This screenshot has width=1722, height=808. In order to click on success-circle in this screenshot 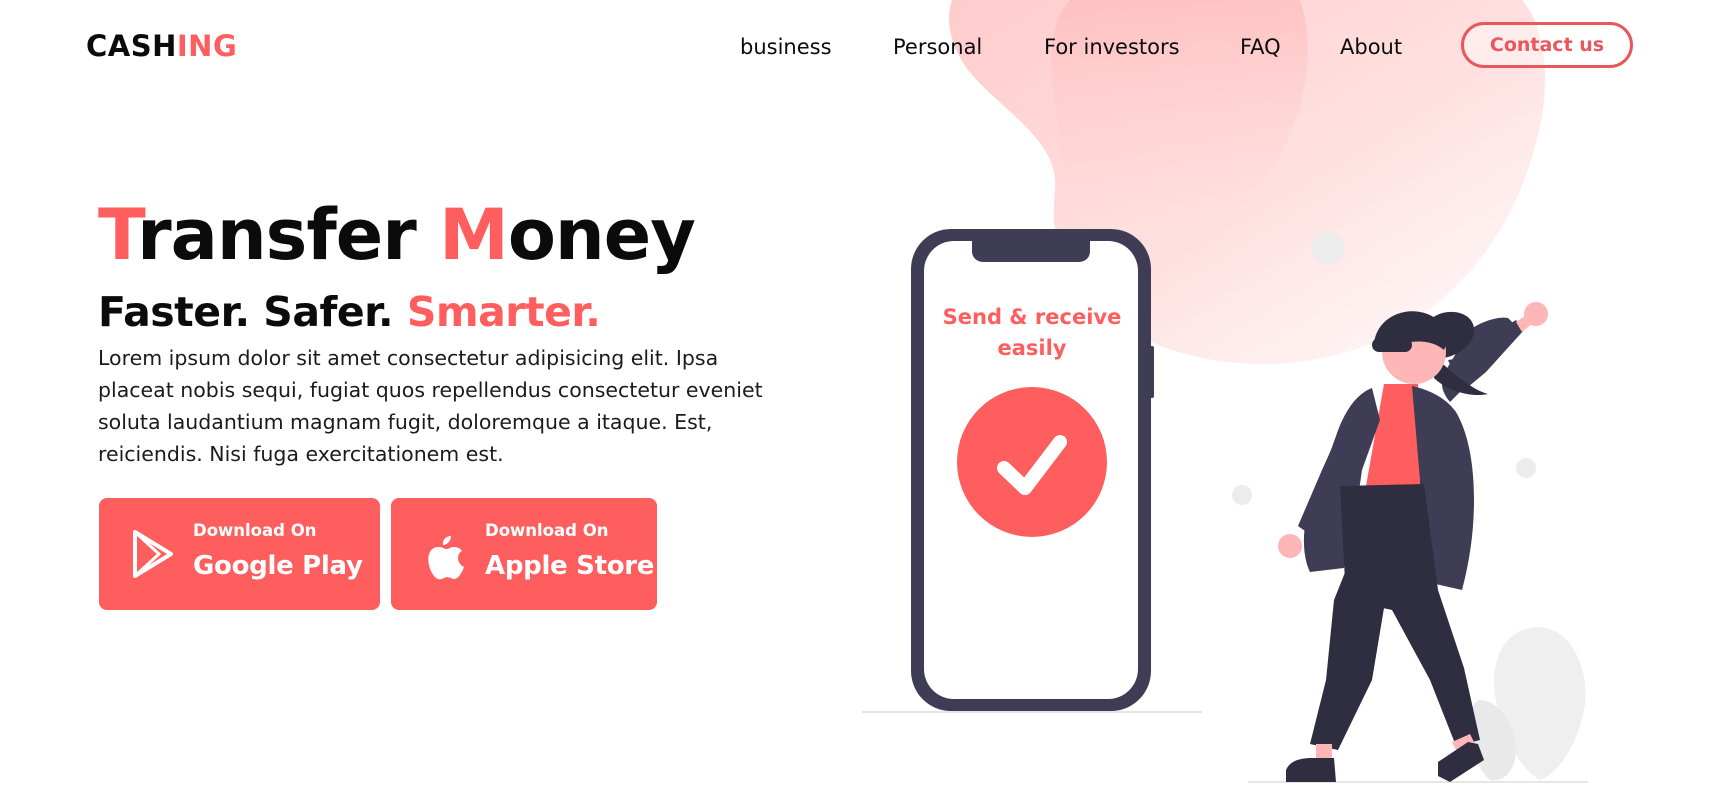, I will do `click(1032, 462)`.